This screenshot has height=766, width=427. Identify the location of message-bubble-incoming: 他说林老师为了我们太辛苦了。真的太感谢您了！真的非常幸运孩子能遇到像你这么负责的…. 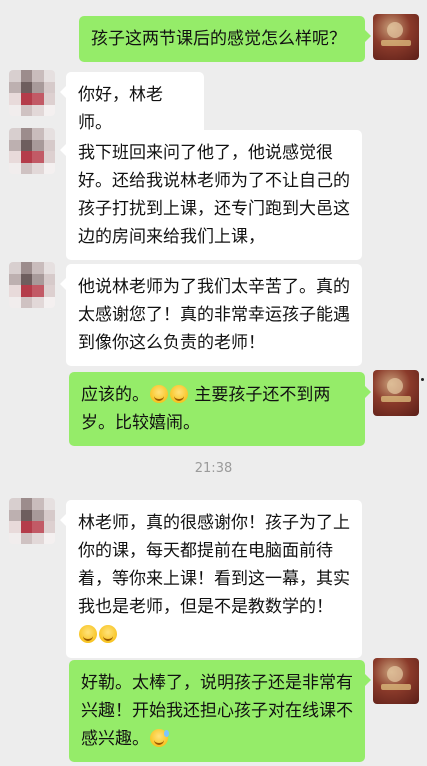
(211, 315).